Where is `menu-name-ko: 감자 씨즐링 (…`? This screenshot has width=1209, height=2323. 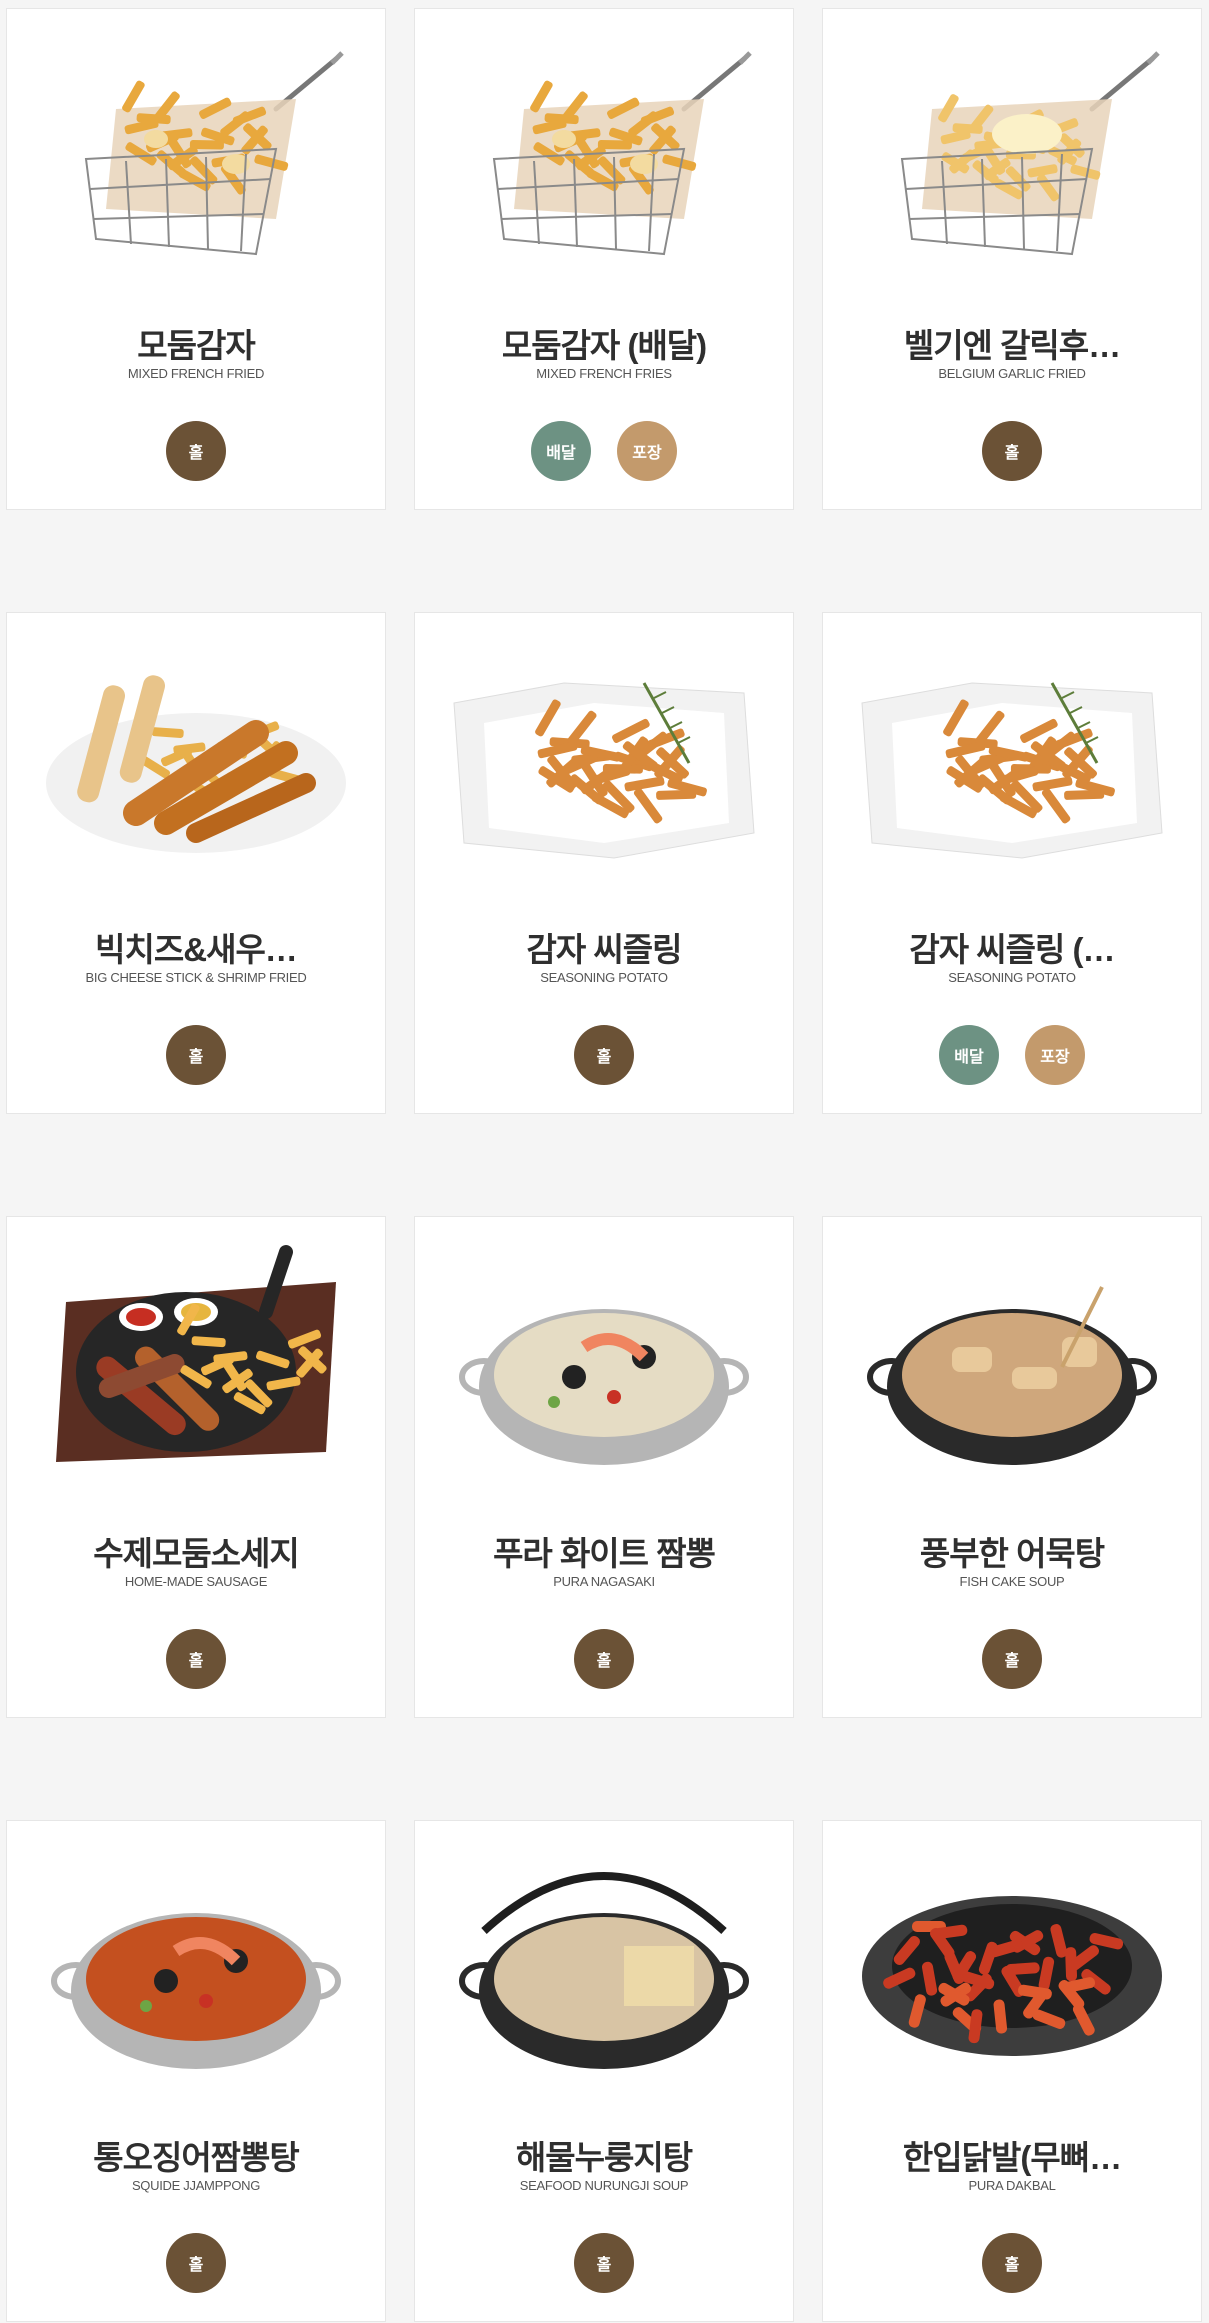
menu-name-ko: 감자 씨즐링 (… is located at coordinates (1012, 949).